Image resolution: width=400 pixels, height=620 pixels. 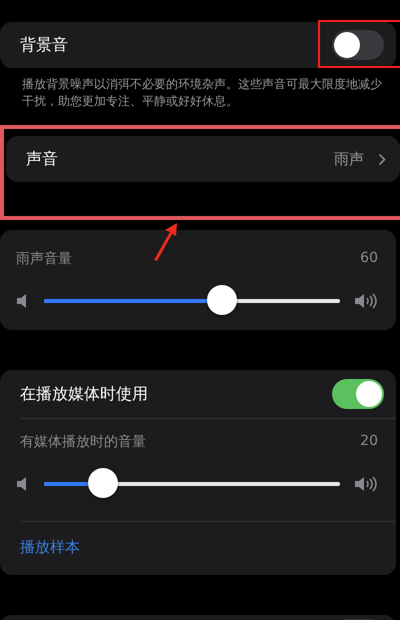 What do you see at coordinates (44, 45) in the screenshot?
I see `setting-label: 背景音` at bounding box center [44, 45].